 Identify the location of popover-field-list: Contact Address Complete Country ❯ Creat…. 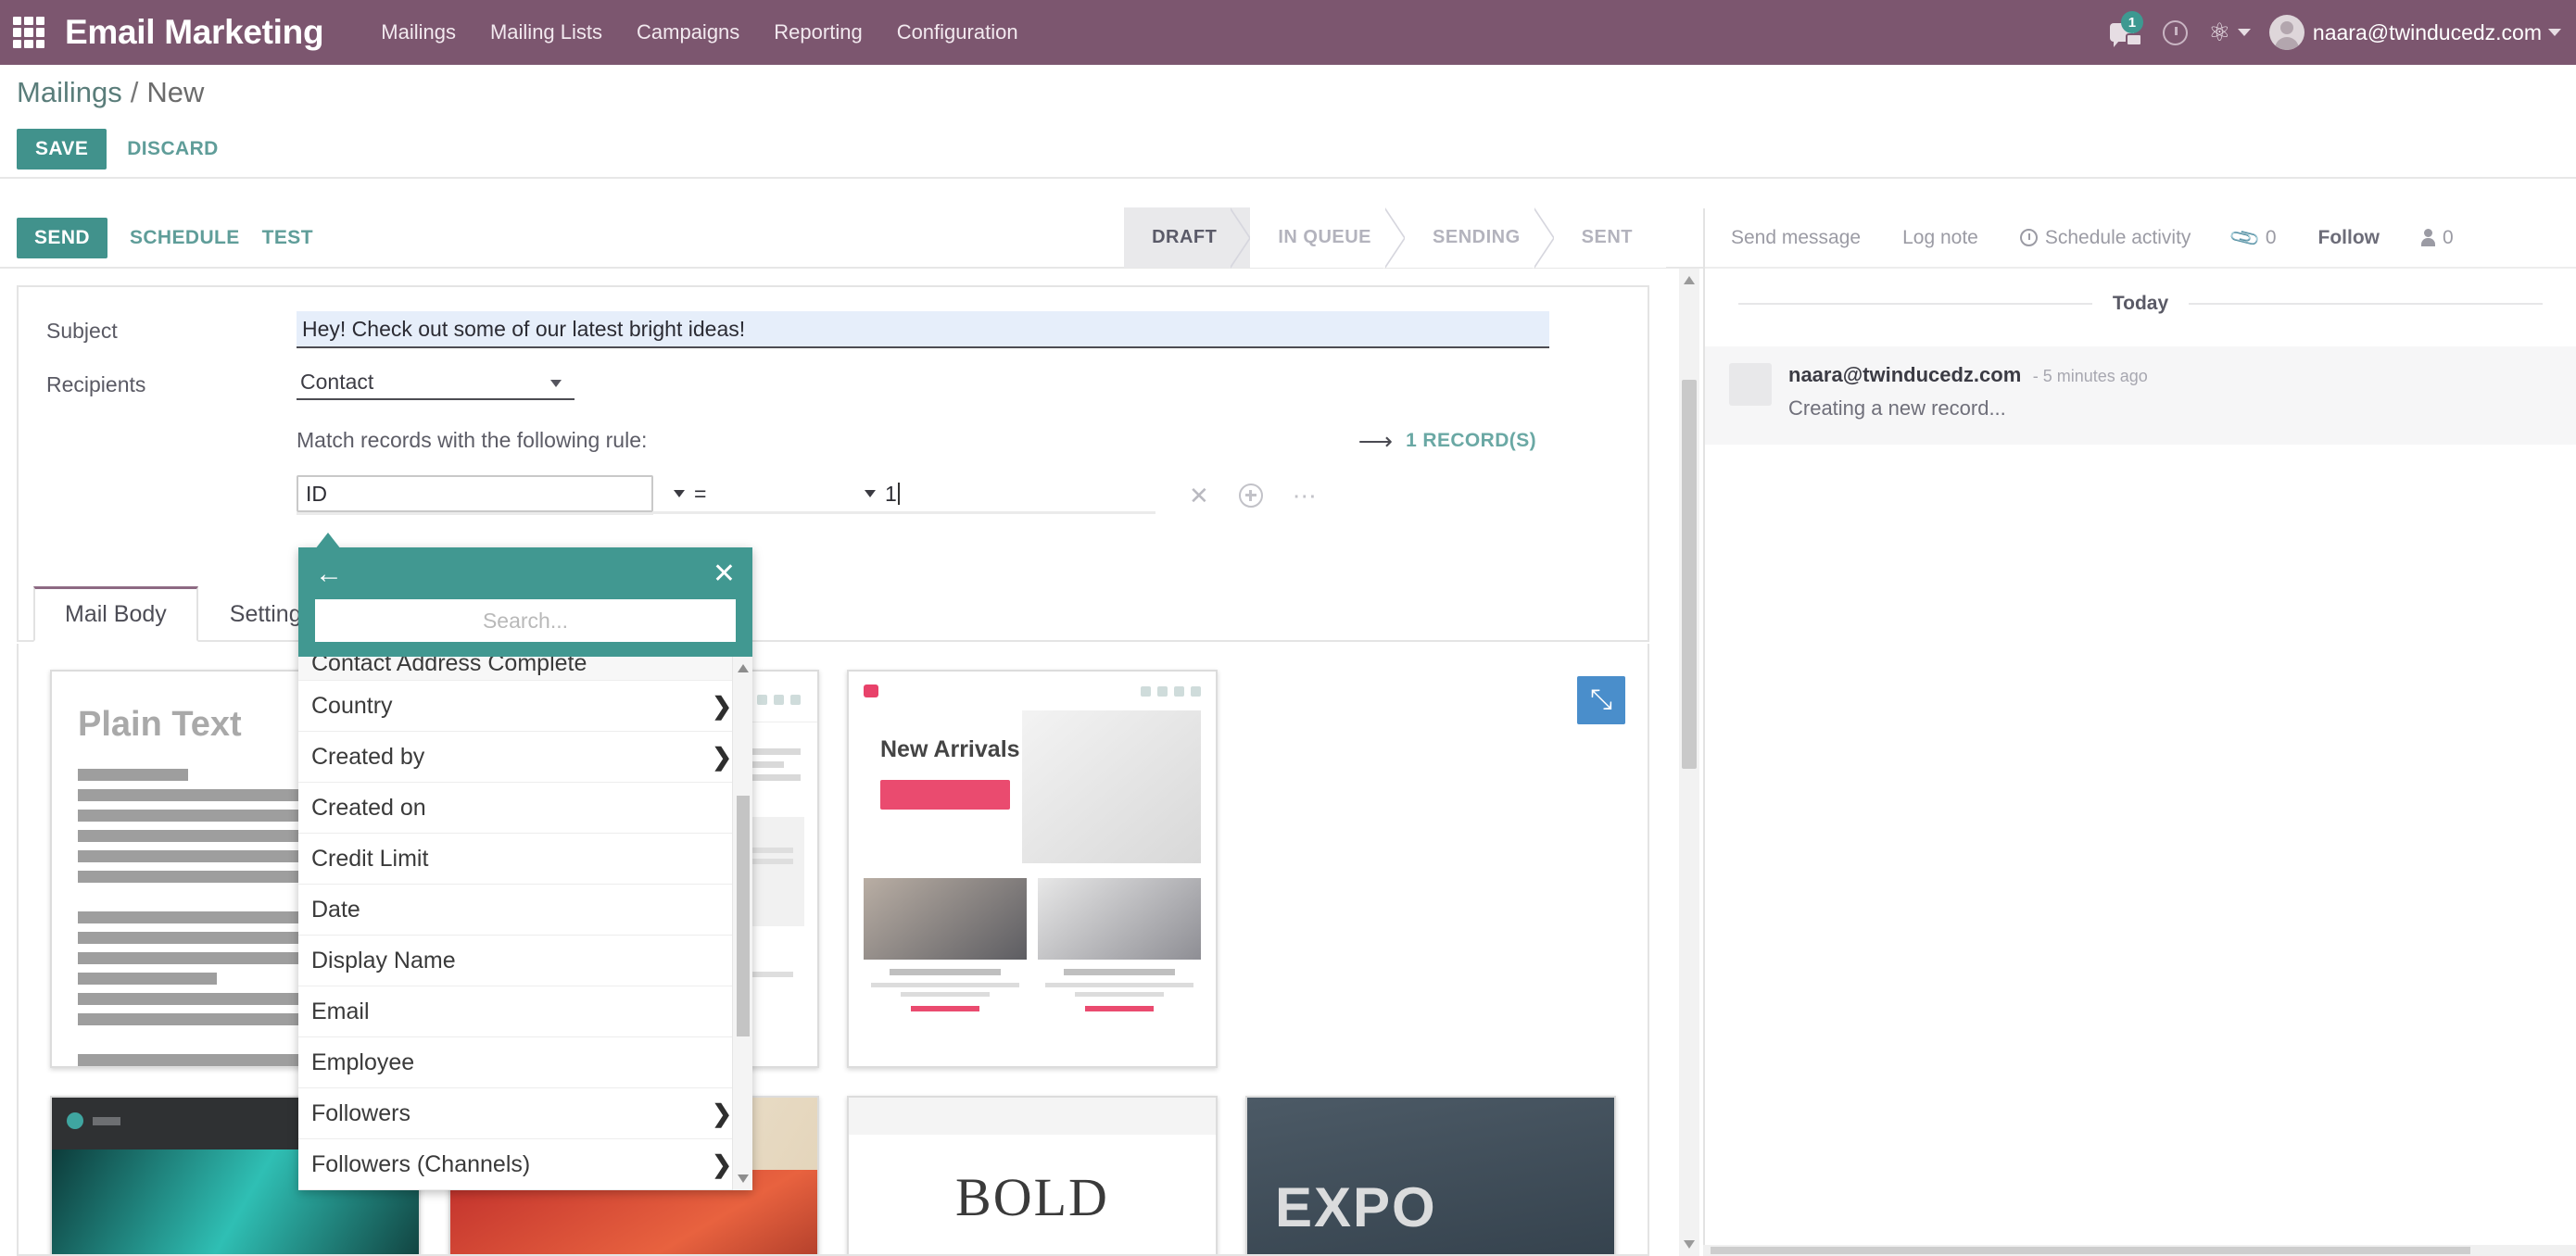
(525, 924).